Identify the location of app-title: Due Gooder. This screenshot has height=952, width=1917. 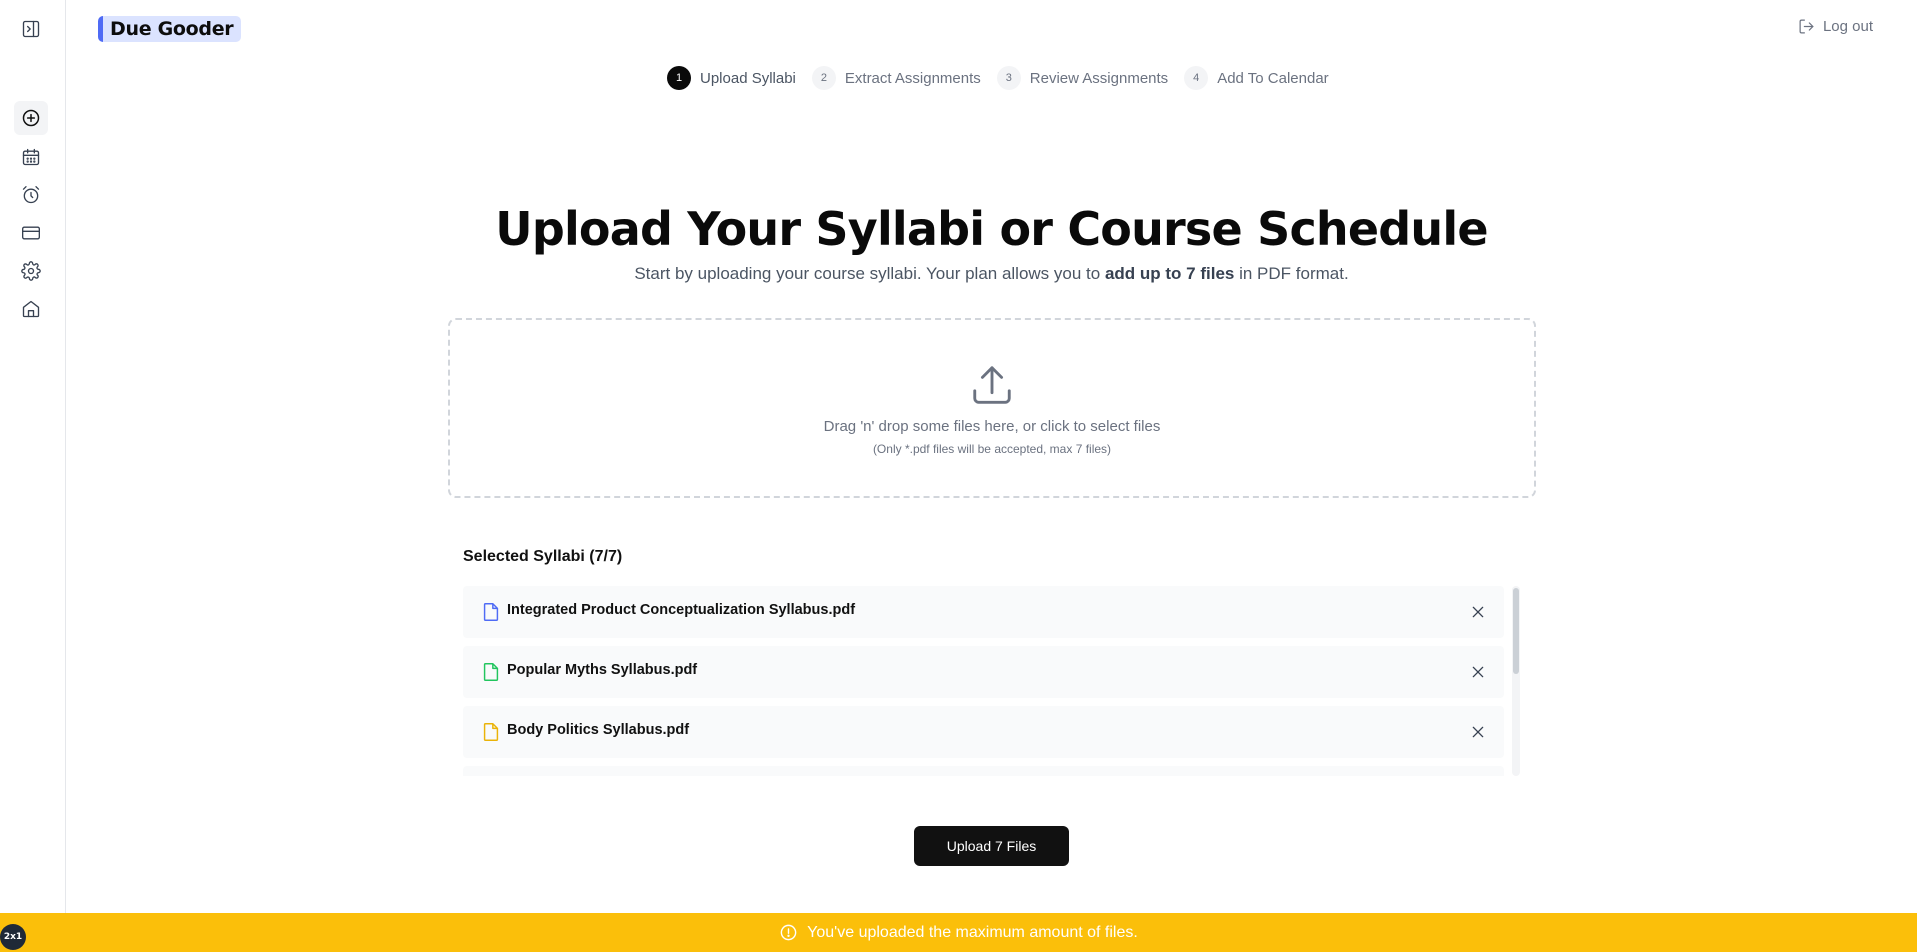
(172, 29).